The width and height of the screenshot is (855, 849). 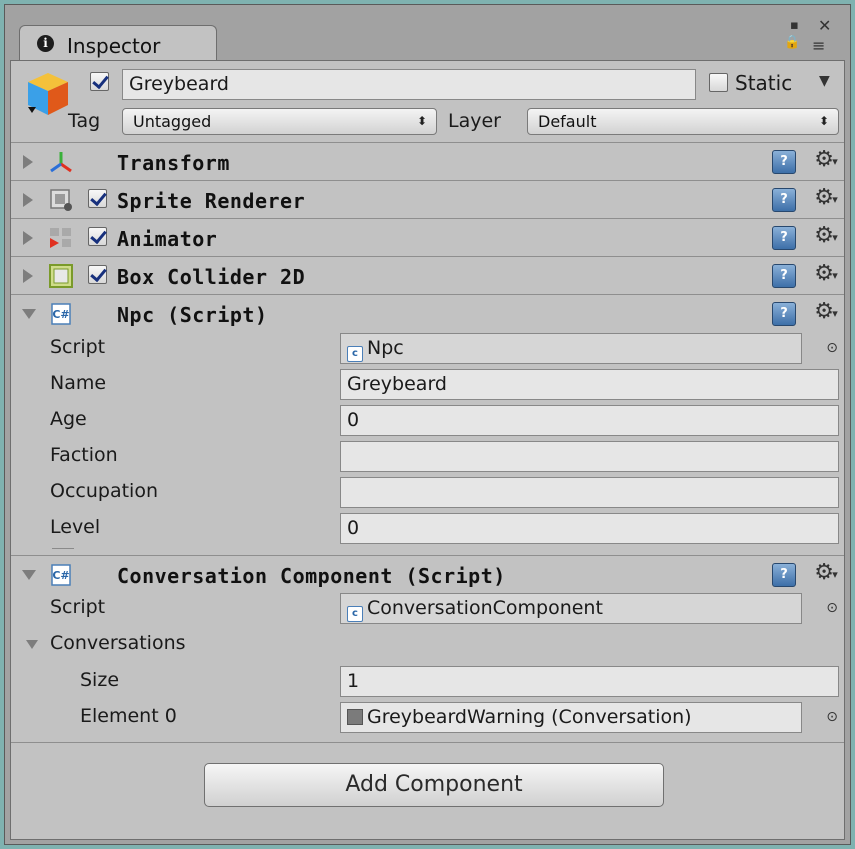 I want to click on conversations-label: Conversations, so click(x=118, y=643).